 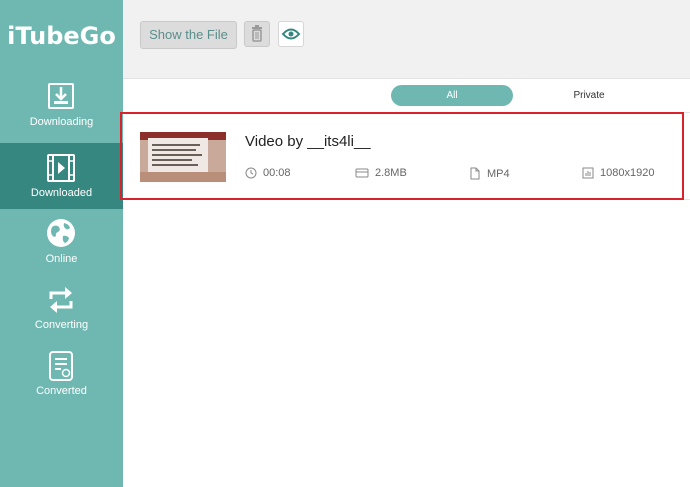 What do you see at coordinates (61, 96) in the screenshot?
I see `download-icon` at bounding box center [61, 96].